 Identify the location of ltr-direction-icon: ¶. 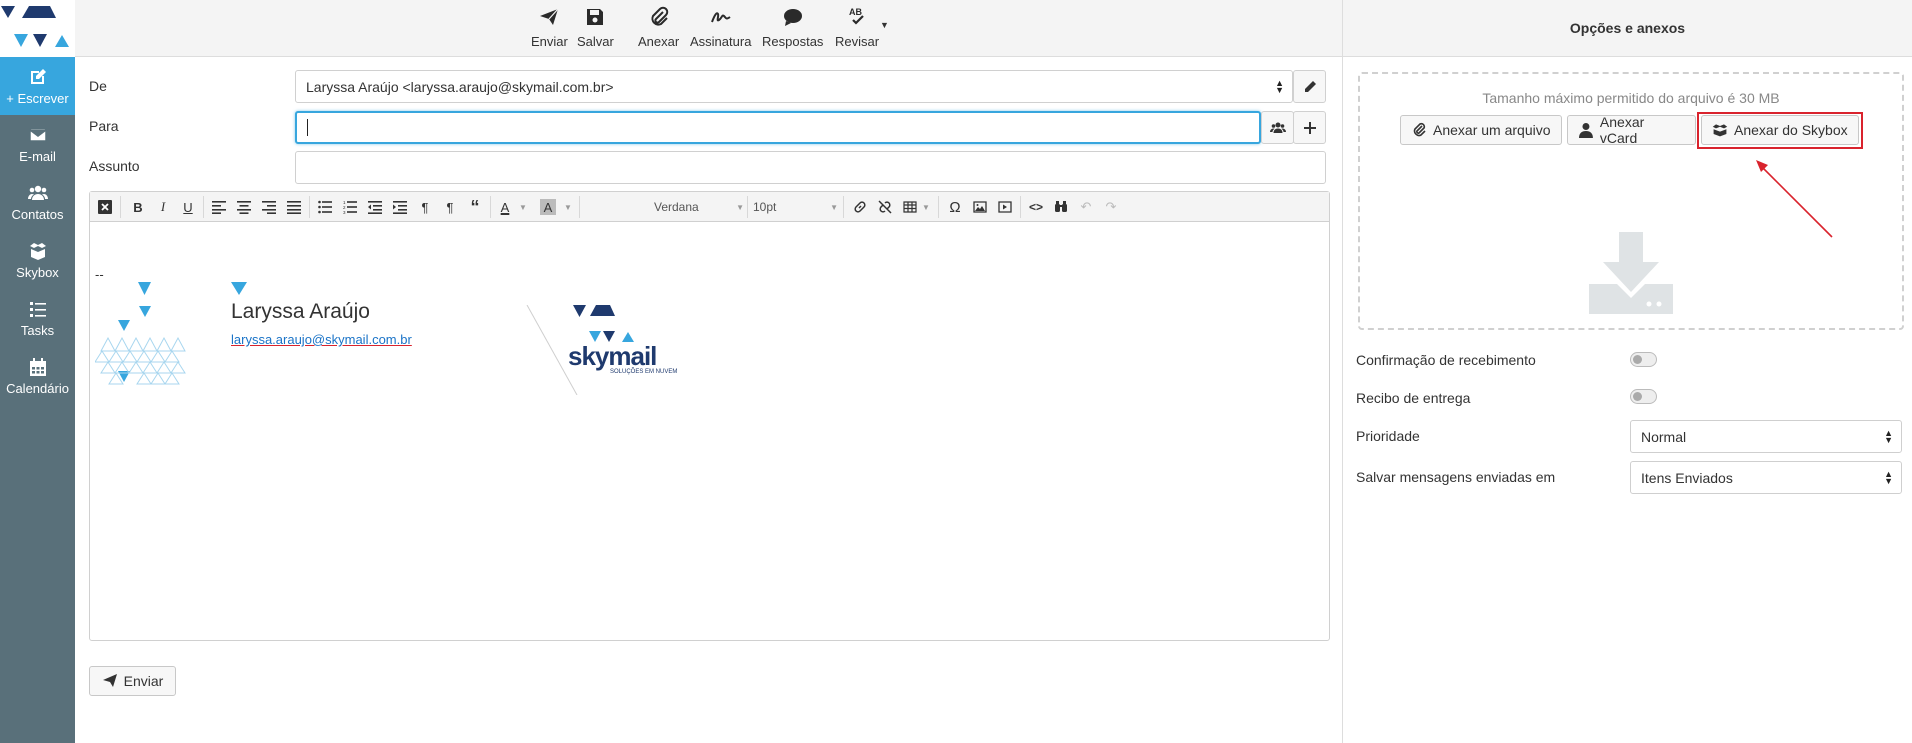
(425, 207).